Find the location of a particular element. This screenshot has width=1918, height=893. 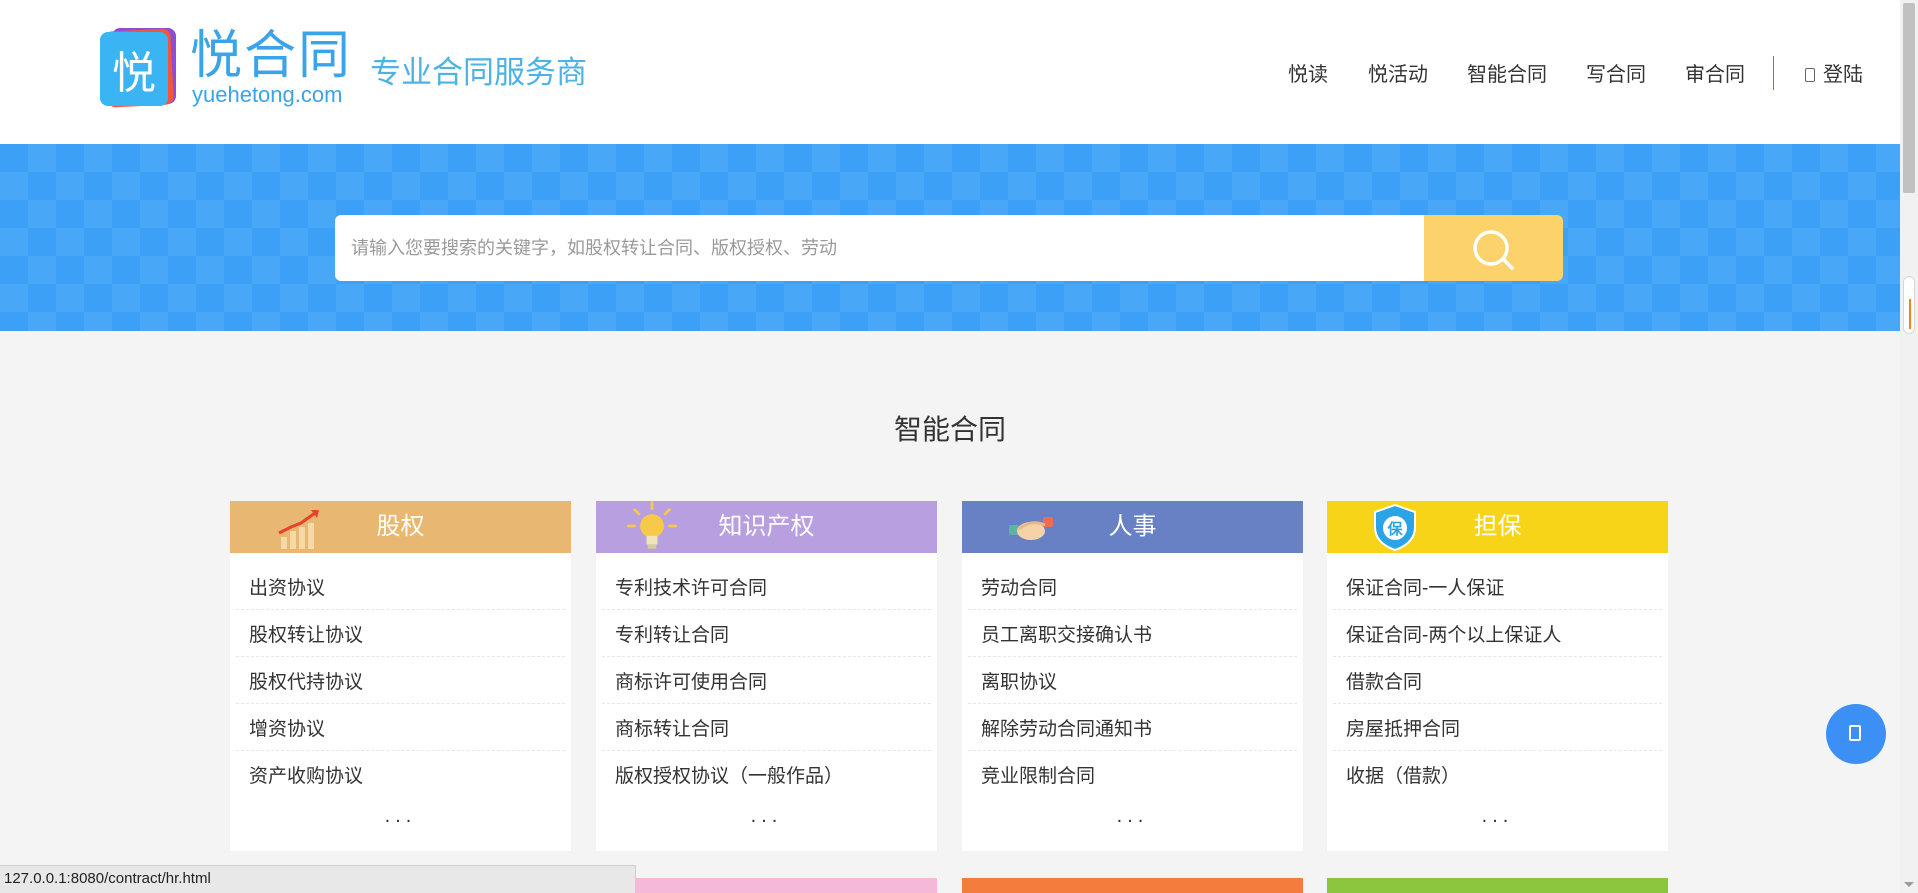

list-item: 保证合同-一人保证 is located at coordinates (1497, 586).